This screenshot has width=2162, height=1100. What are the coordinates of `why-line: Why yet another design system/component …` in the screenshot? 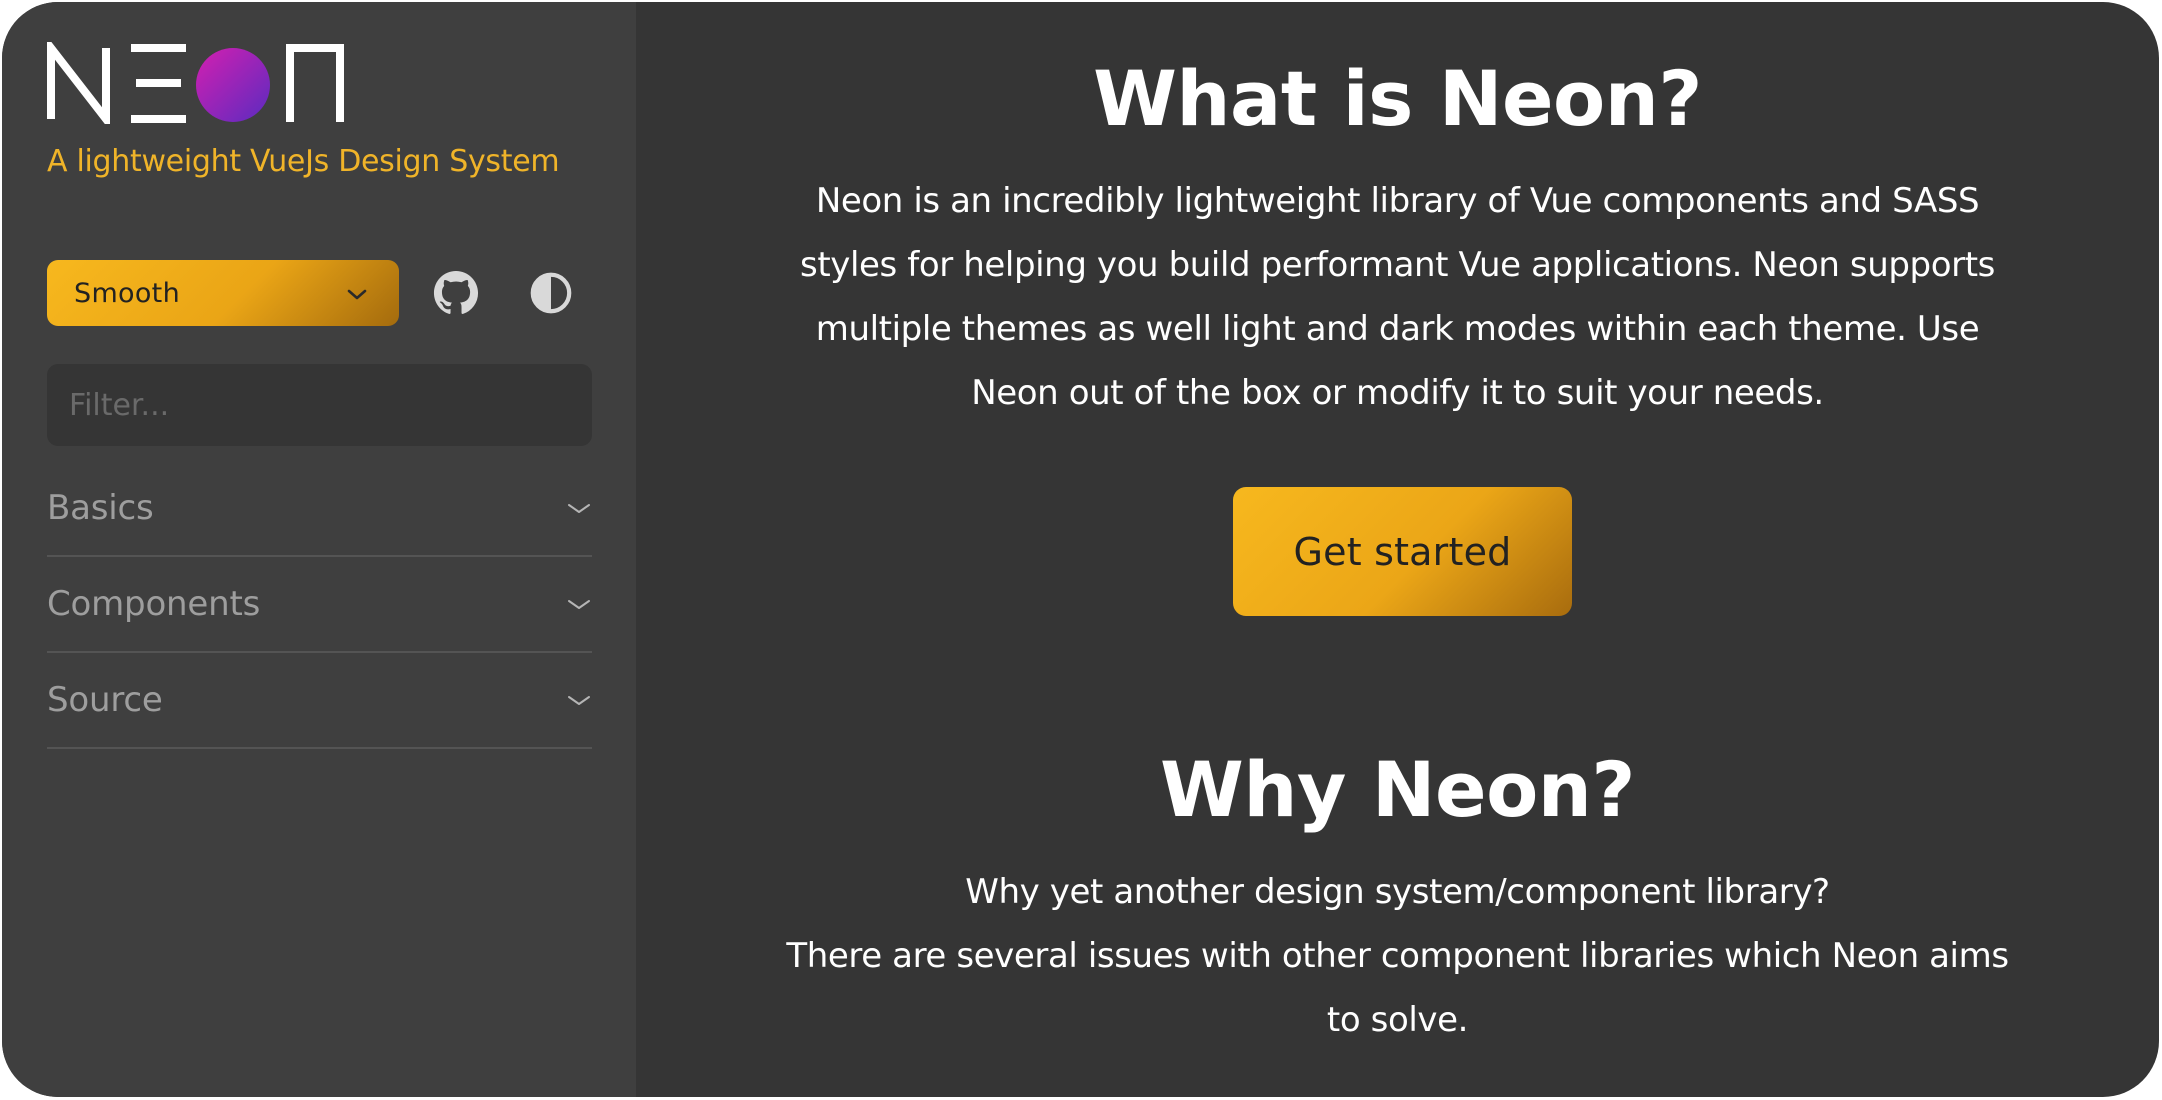 It's located at (1397, 892).